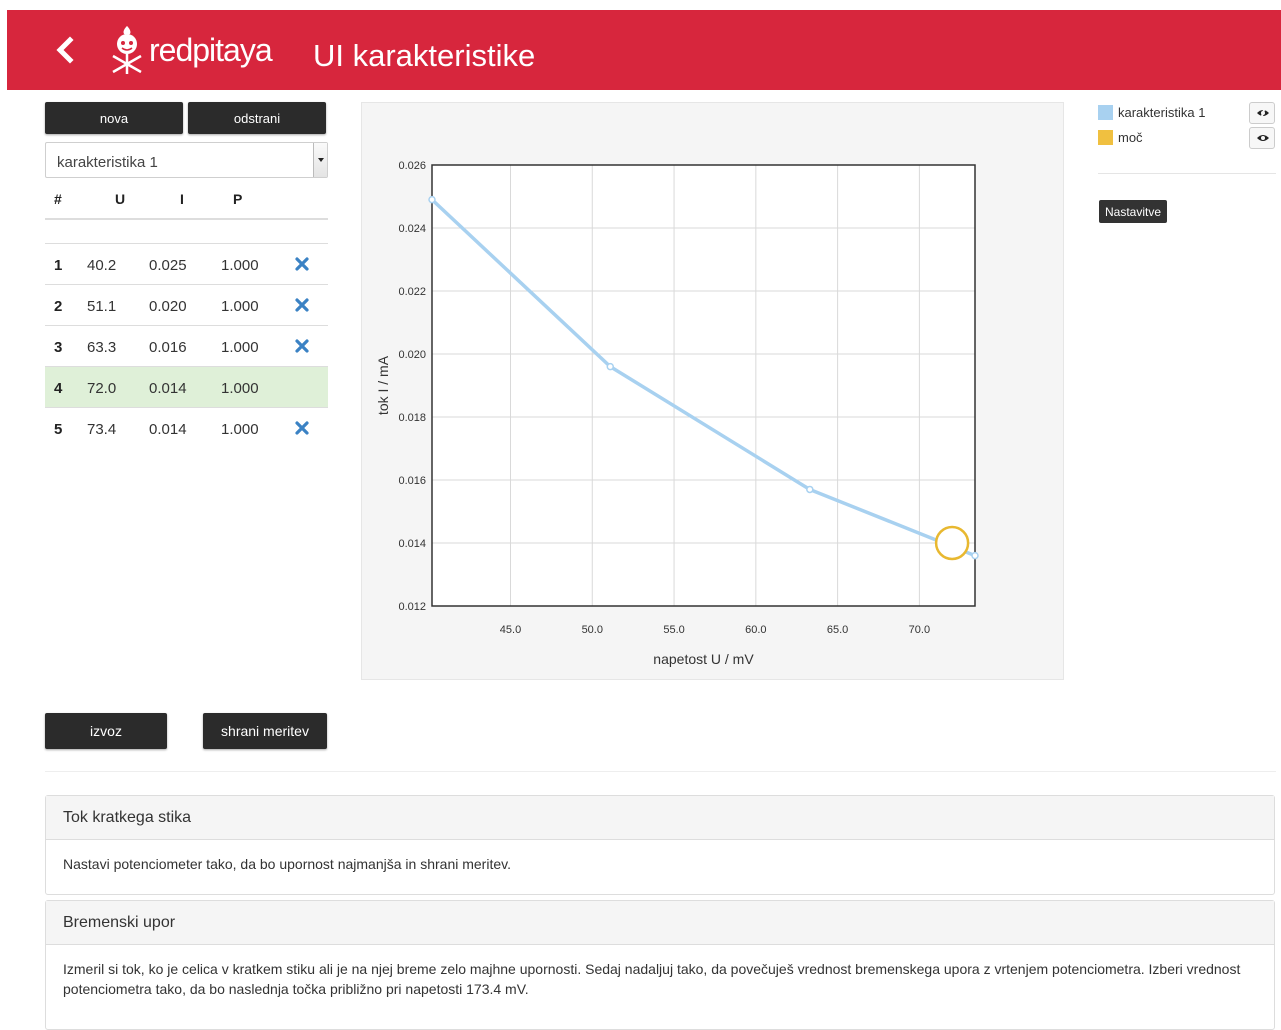  What do you see at coordinates (211, 50) in the screenshot?
I see `logo-text: redpitaya` at bounding box center [211, 50].